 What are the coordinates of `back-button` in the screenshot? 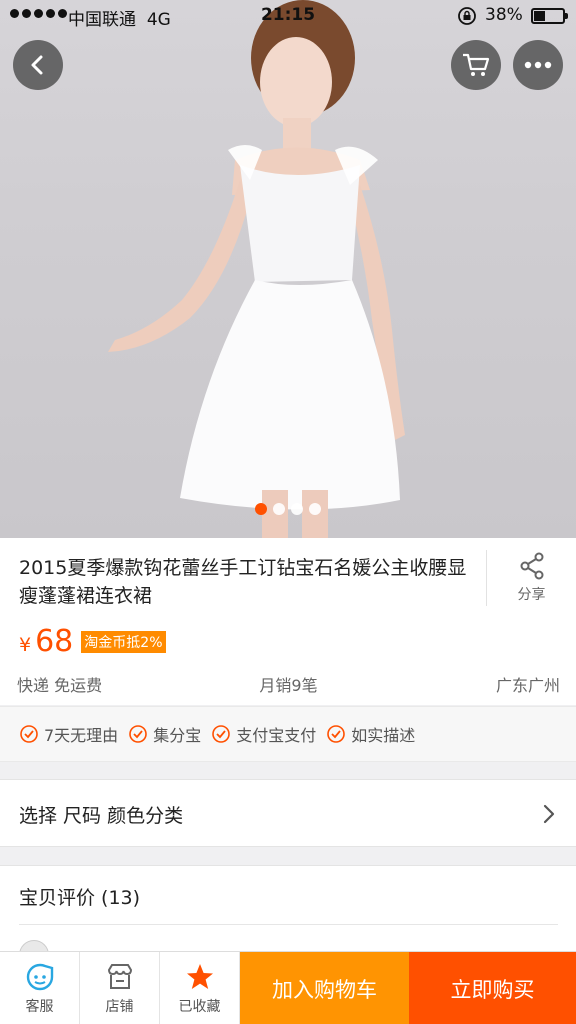 It's located at (38, 65).